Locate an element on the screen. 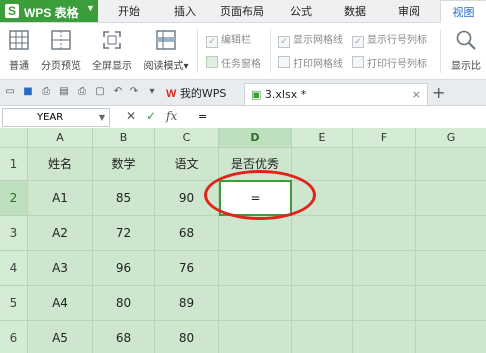 The height and width of the screenshot is (353, 486). cell-f2 is located at coordinates (384, 198).